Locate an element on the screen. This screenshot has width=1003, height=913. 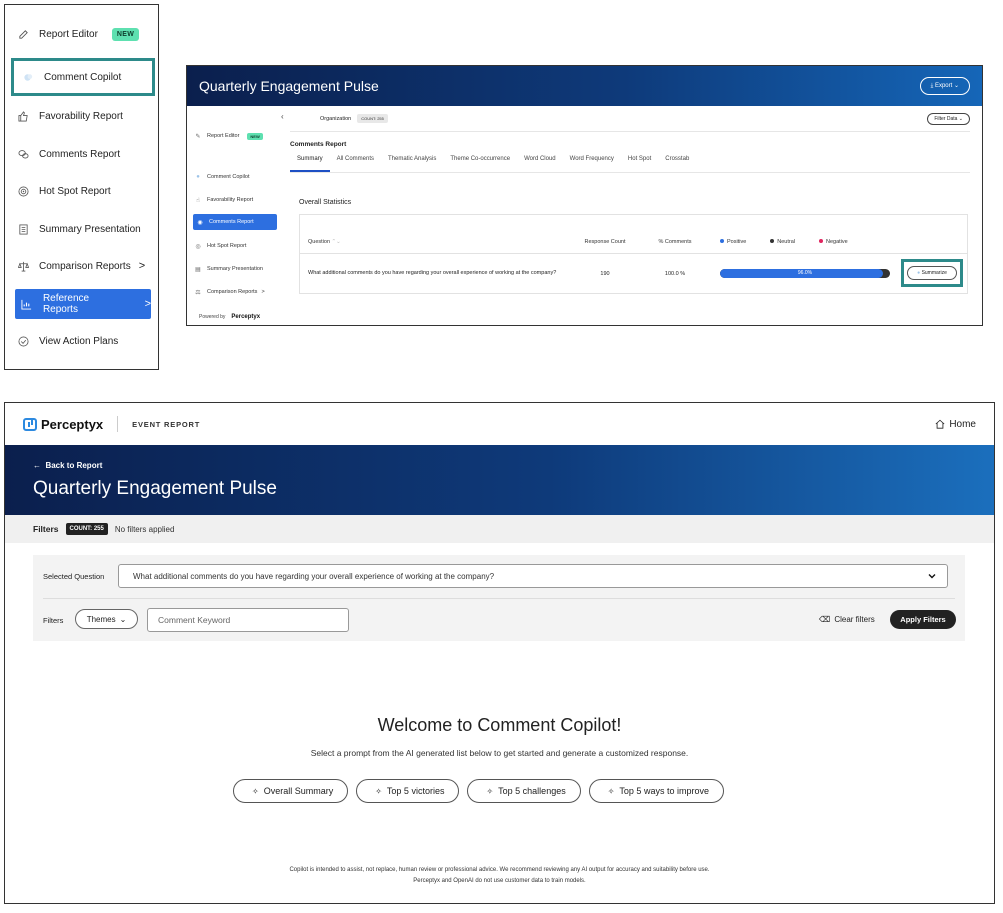
sidebar-item-report-editor: ✎ Report Editor NEW is located at coordinates (235, 136).